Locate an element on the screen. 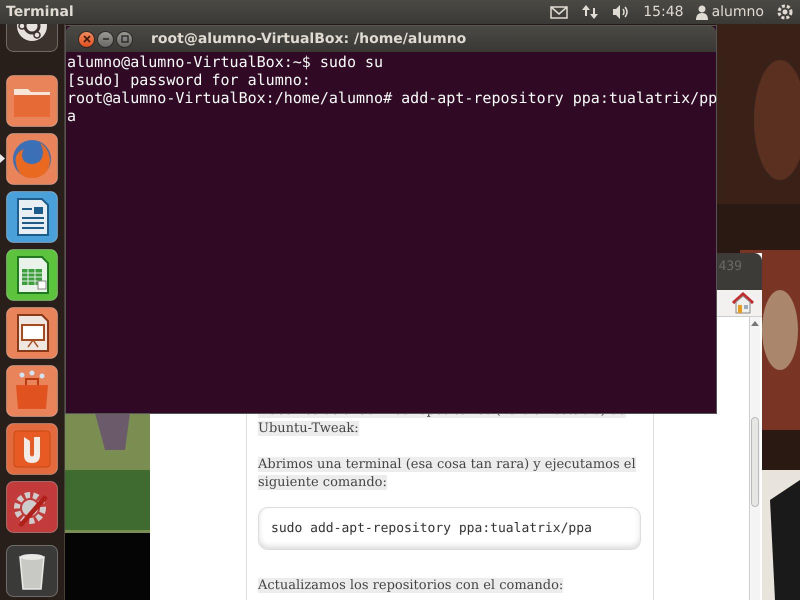 This screenshot has width=800, height=600. terminal-line: alumno@alumno-VirtualBox:~$ sudo su is located at coordinates (225, 62).